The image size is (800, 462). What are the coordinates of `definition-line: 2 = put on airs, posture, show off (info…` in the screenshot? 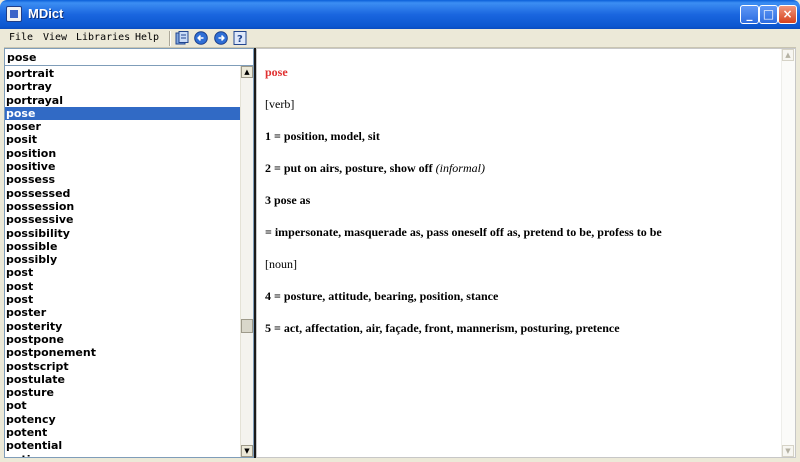 It's located at (520, 168).